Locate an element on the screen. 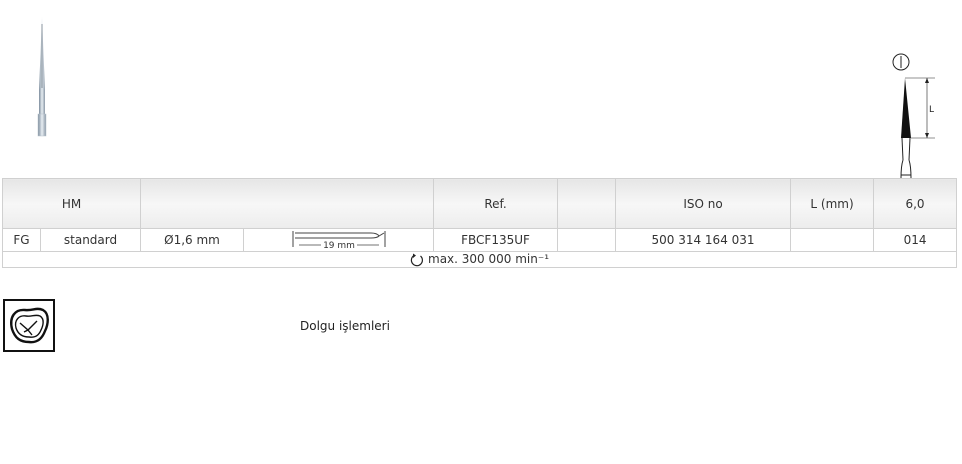  type-cell: standard is located at coordinates (90, 240).